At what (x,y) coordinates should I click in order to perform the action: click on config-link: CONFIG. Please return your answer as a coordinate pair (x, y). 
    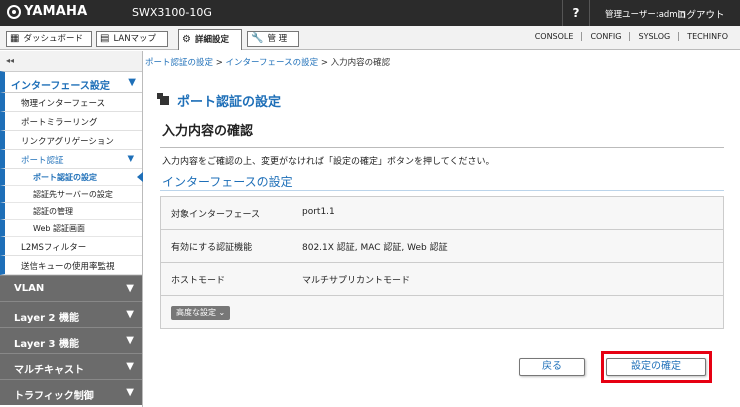
    Looking at the image, I should click on (605, 36).